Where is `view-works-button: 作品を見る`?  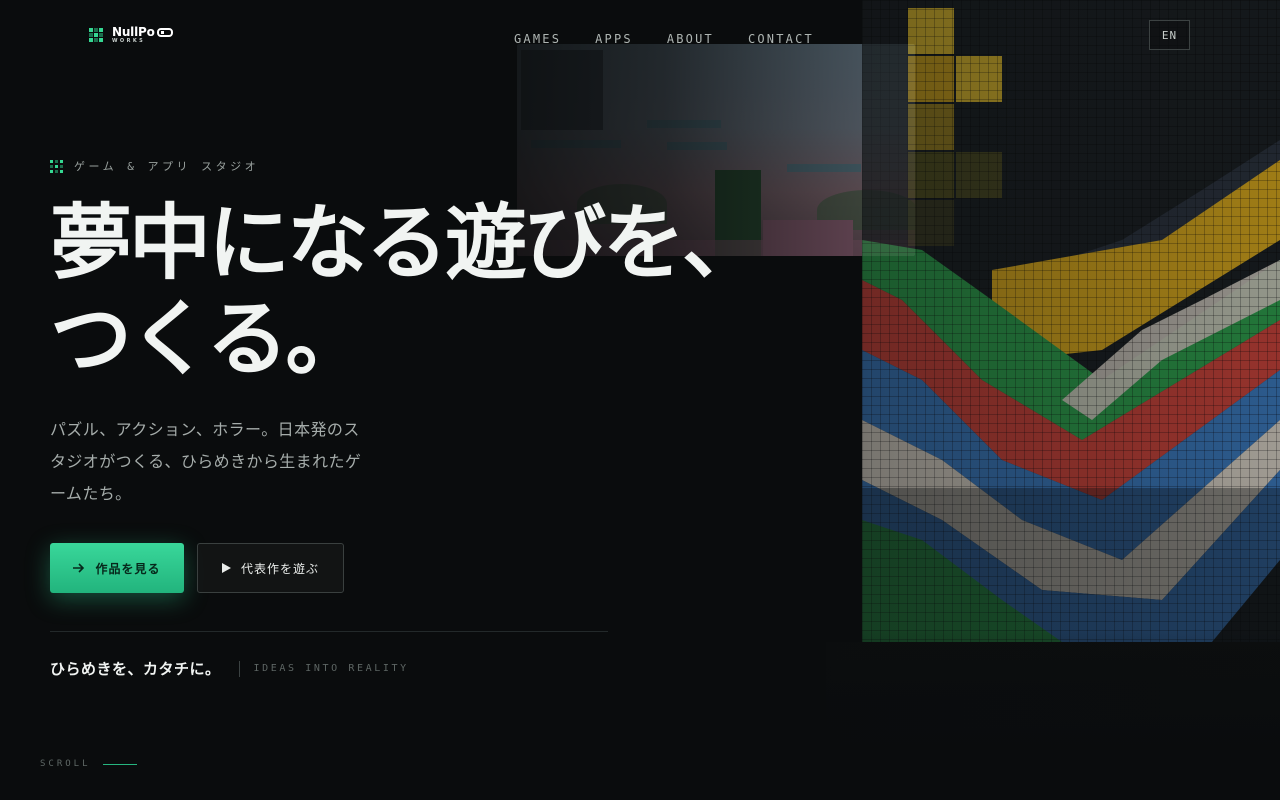 view-works-button: 作品を見る is located at coordinates (117, 568).